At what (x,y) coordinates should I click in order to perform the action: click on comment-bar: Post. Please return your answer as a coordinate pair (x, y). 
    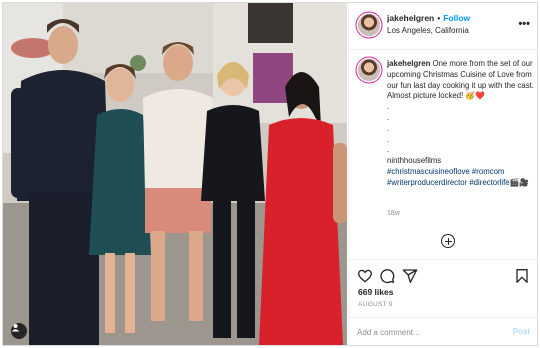
    Looking at the image, I should click on (443, 331).